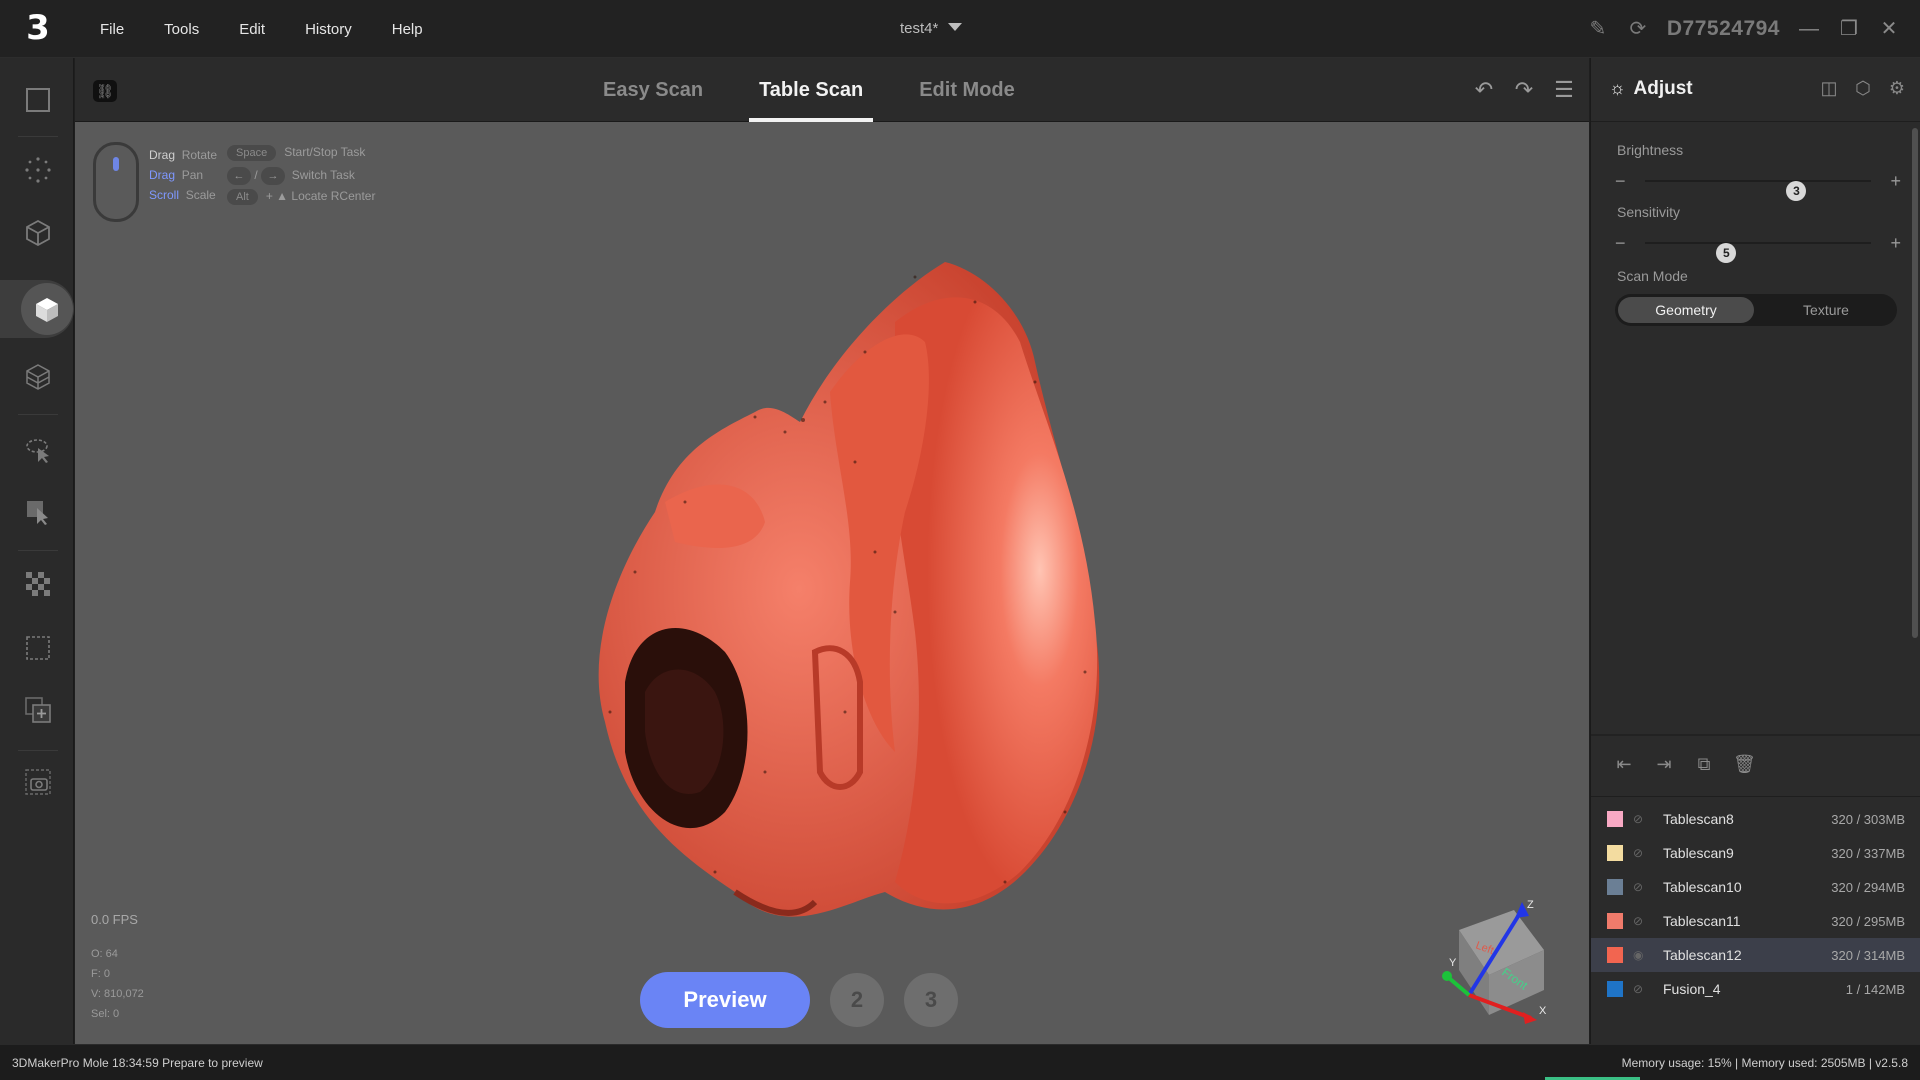 The width and height of the screenshot is (1920, 1080). Describe the element at coordinates (183, 155) in the screenshot. I see `help-rotate: Drag Rotate` at that location.